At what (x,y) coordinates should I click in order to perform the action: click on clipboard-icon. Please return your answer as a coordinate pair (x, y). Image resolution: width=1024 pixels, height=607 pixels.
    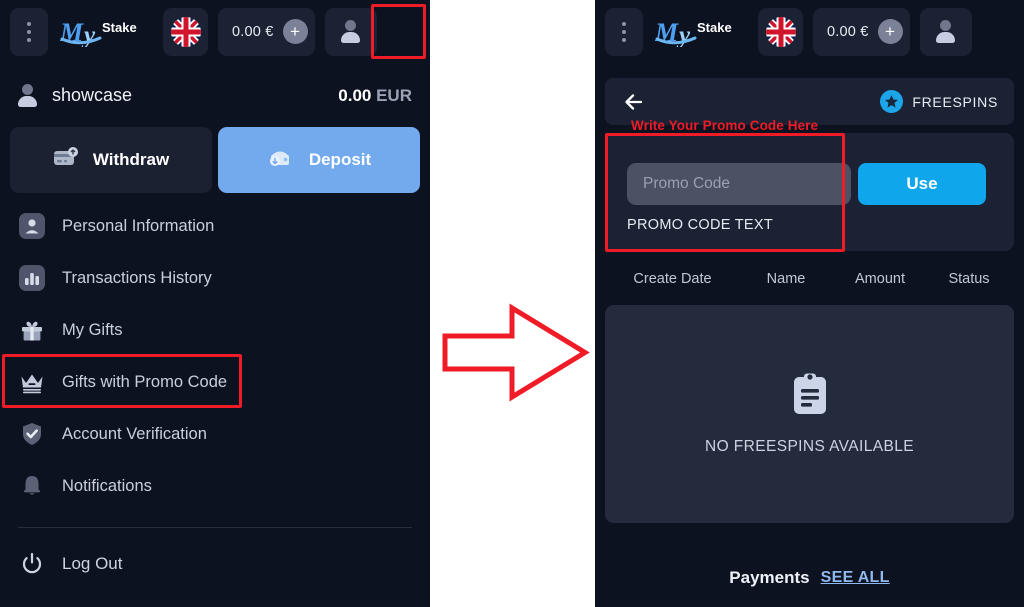
    Looking at the image, I should click on (810, 396).